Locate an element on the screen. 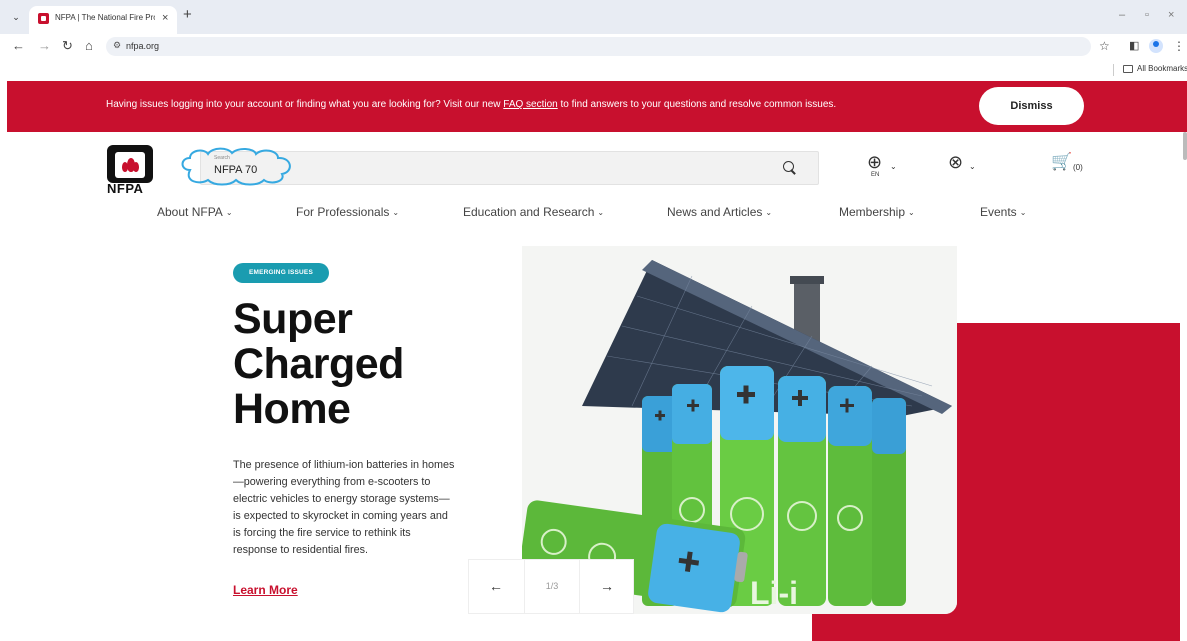  logo-wordmark: NFPA is located at coordinates (125, 188).